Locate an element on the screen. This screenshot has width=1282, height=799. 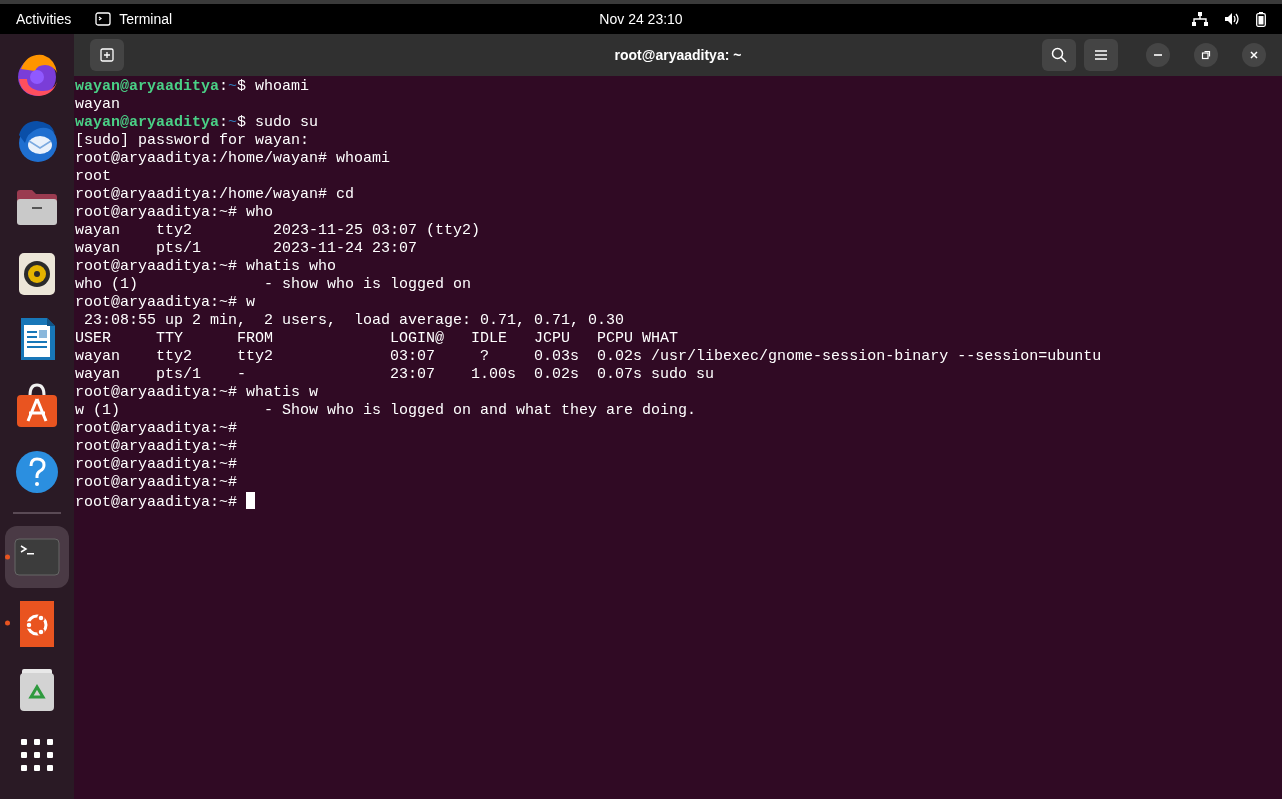
menu-icon is located at coordinates (1101, 55).